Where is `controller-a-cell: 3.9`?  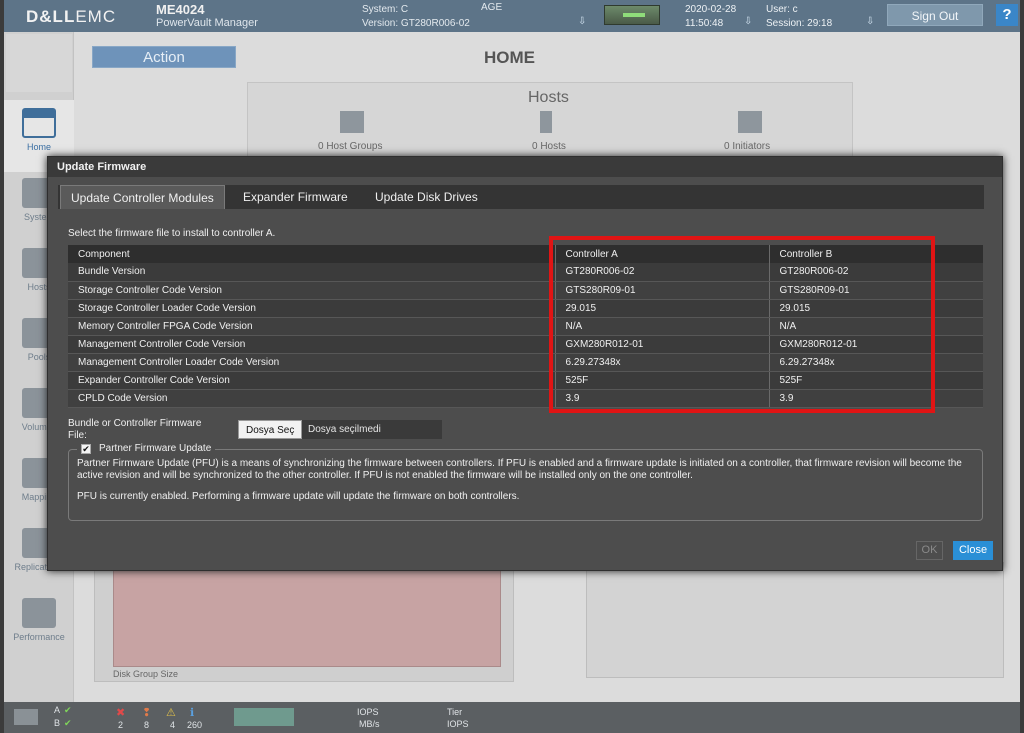
controller-a-cell: 3.9 is located at coordinates (661, 398).